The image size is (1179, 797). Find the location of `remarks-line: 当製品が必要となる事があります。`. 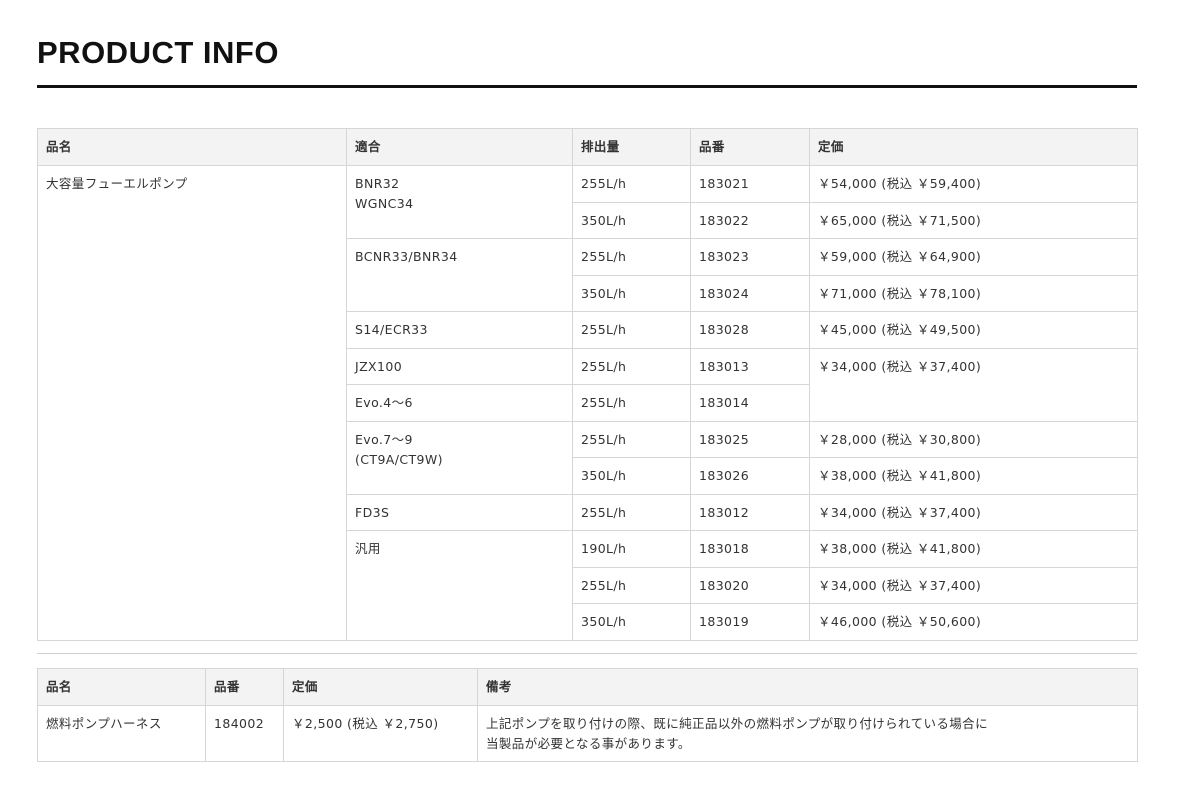

remarks-line: 当製品が必要となる事があります。 is located at coordinates (588, 743).